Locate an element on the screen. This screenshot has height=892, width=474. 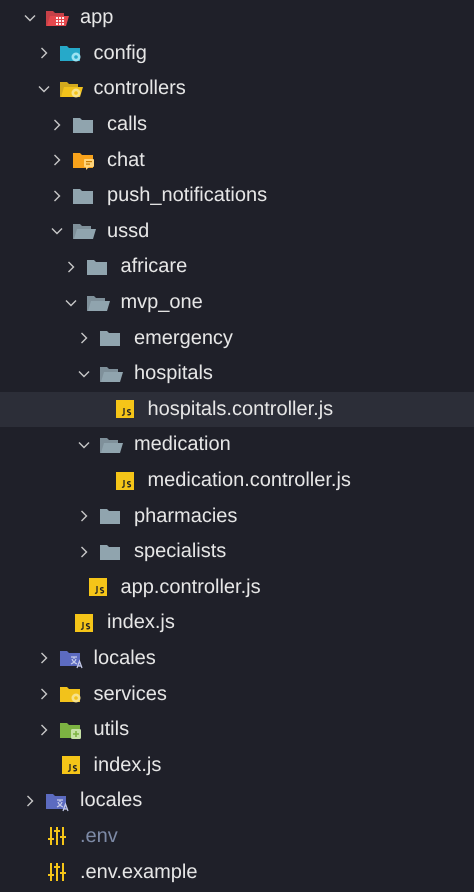
folder-row: pharmacies is located at coordinates (237, 516).